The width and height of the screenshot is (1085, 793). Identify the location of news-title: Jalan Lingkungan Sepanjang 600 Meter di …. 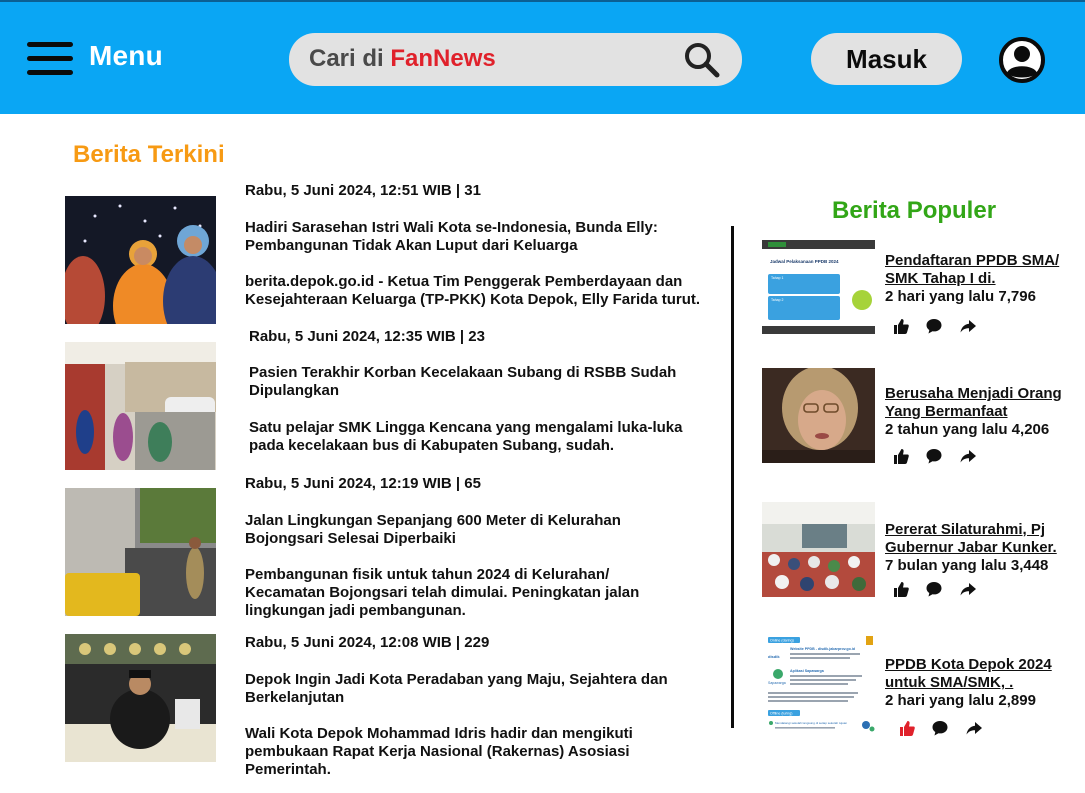
(433, 521).